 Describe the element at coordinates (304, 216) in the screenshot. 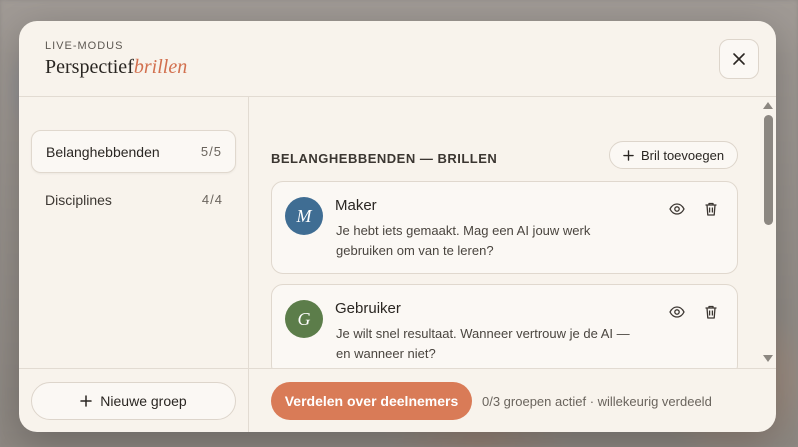

I see `avatar: M` at that location.